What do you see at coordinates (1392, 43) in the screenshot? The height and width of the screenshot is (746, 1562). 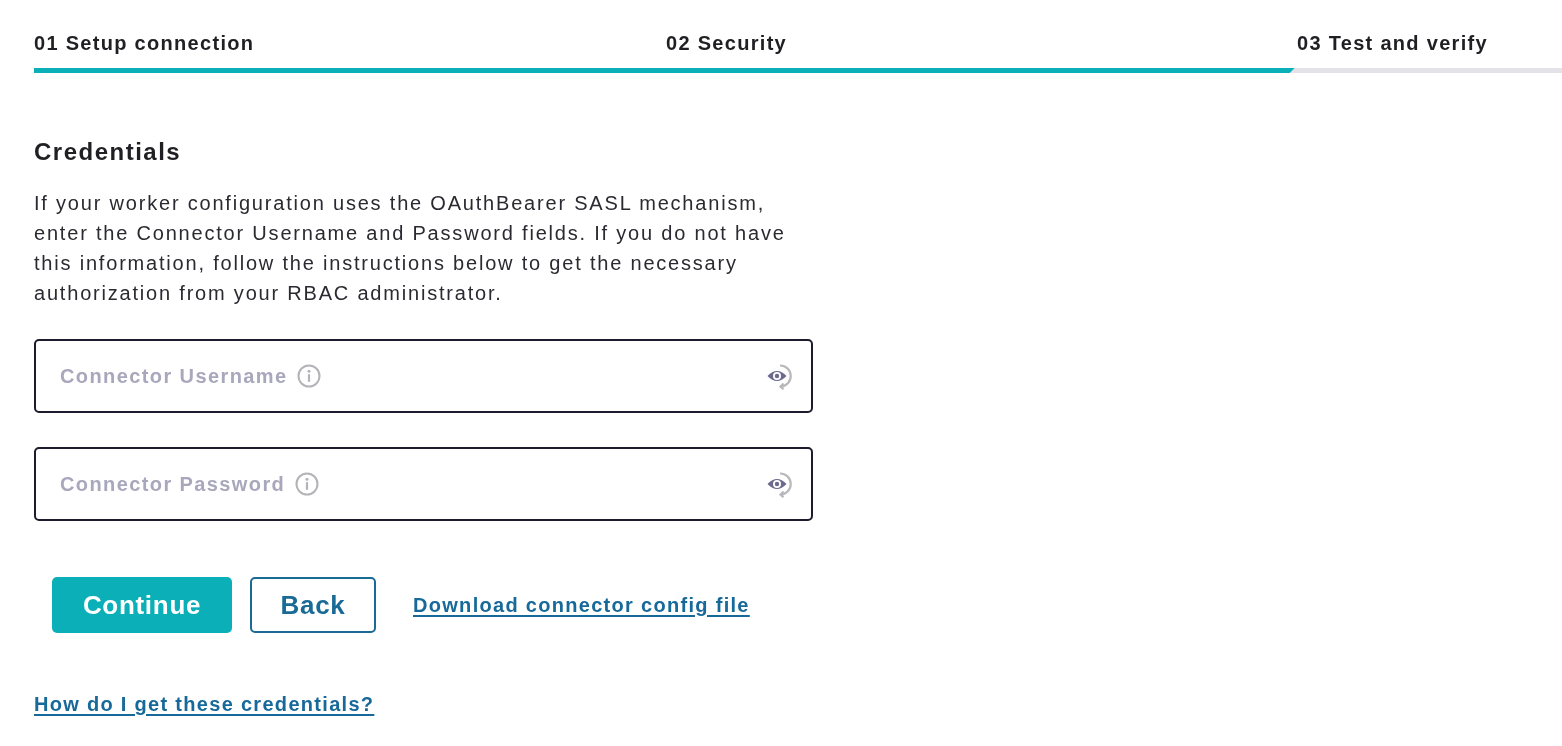 I see `step-label: 03 Test and verify` at bounding box center [1392, 43].